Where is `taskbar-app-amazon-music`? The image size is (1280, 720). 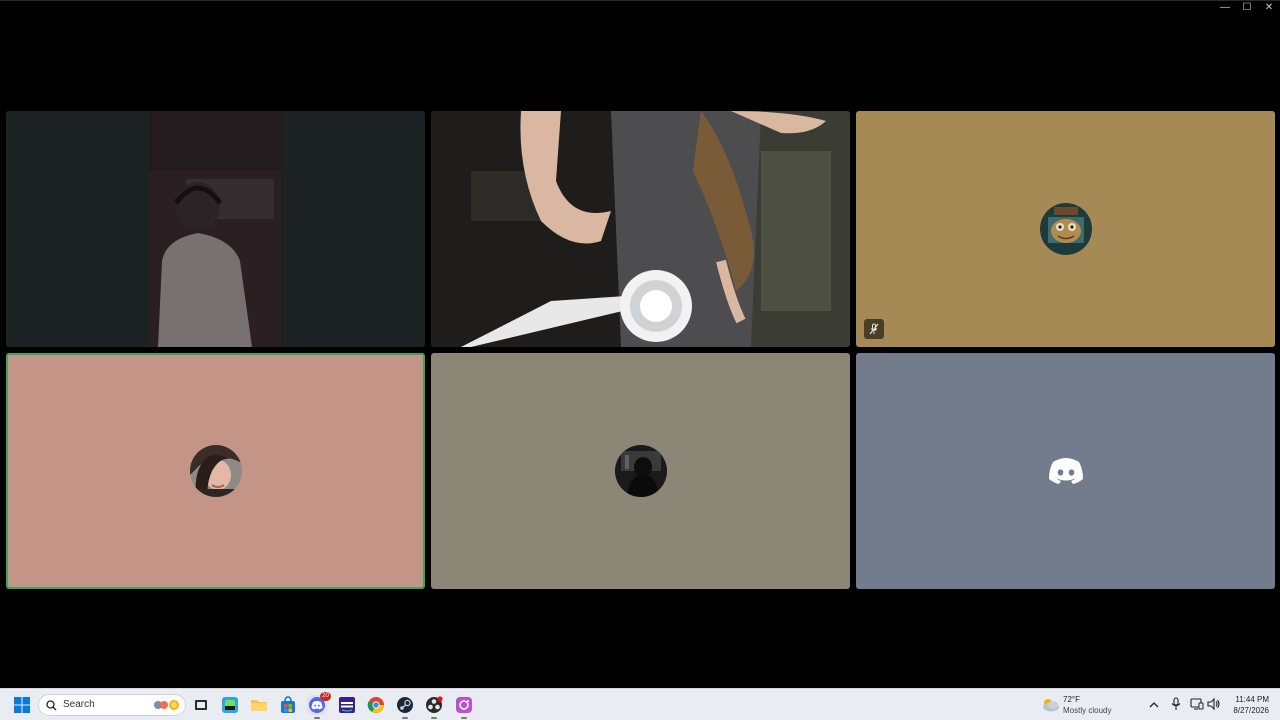 taskbar-app-amazon-music is located at coordinates (347, 705).